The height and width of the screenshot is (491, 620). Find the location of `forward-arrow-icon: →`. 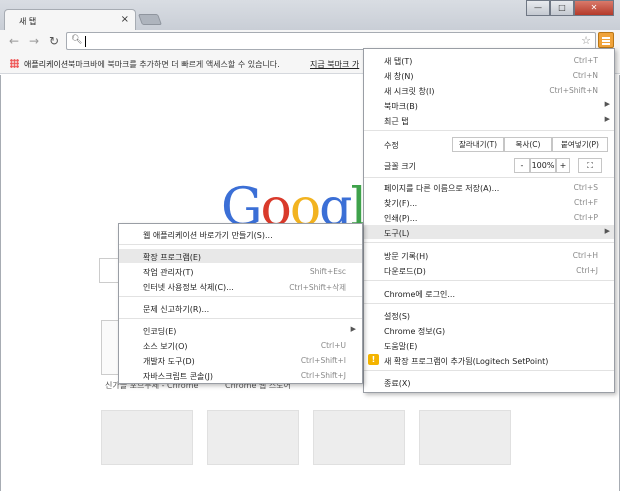

forward-arrow-icon: → is located at coordinates (34, 41).